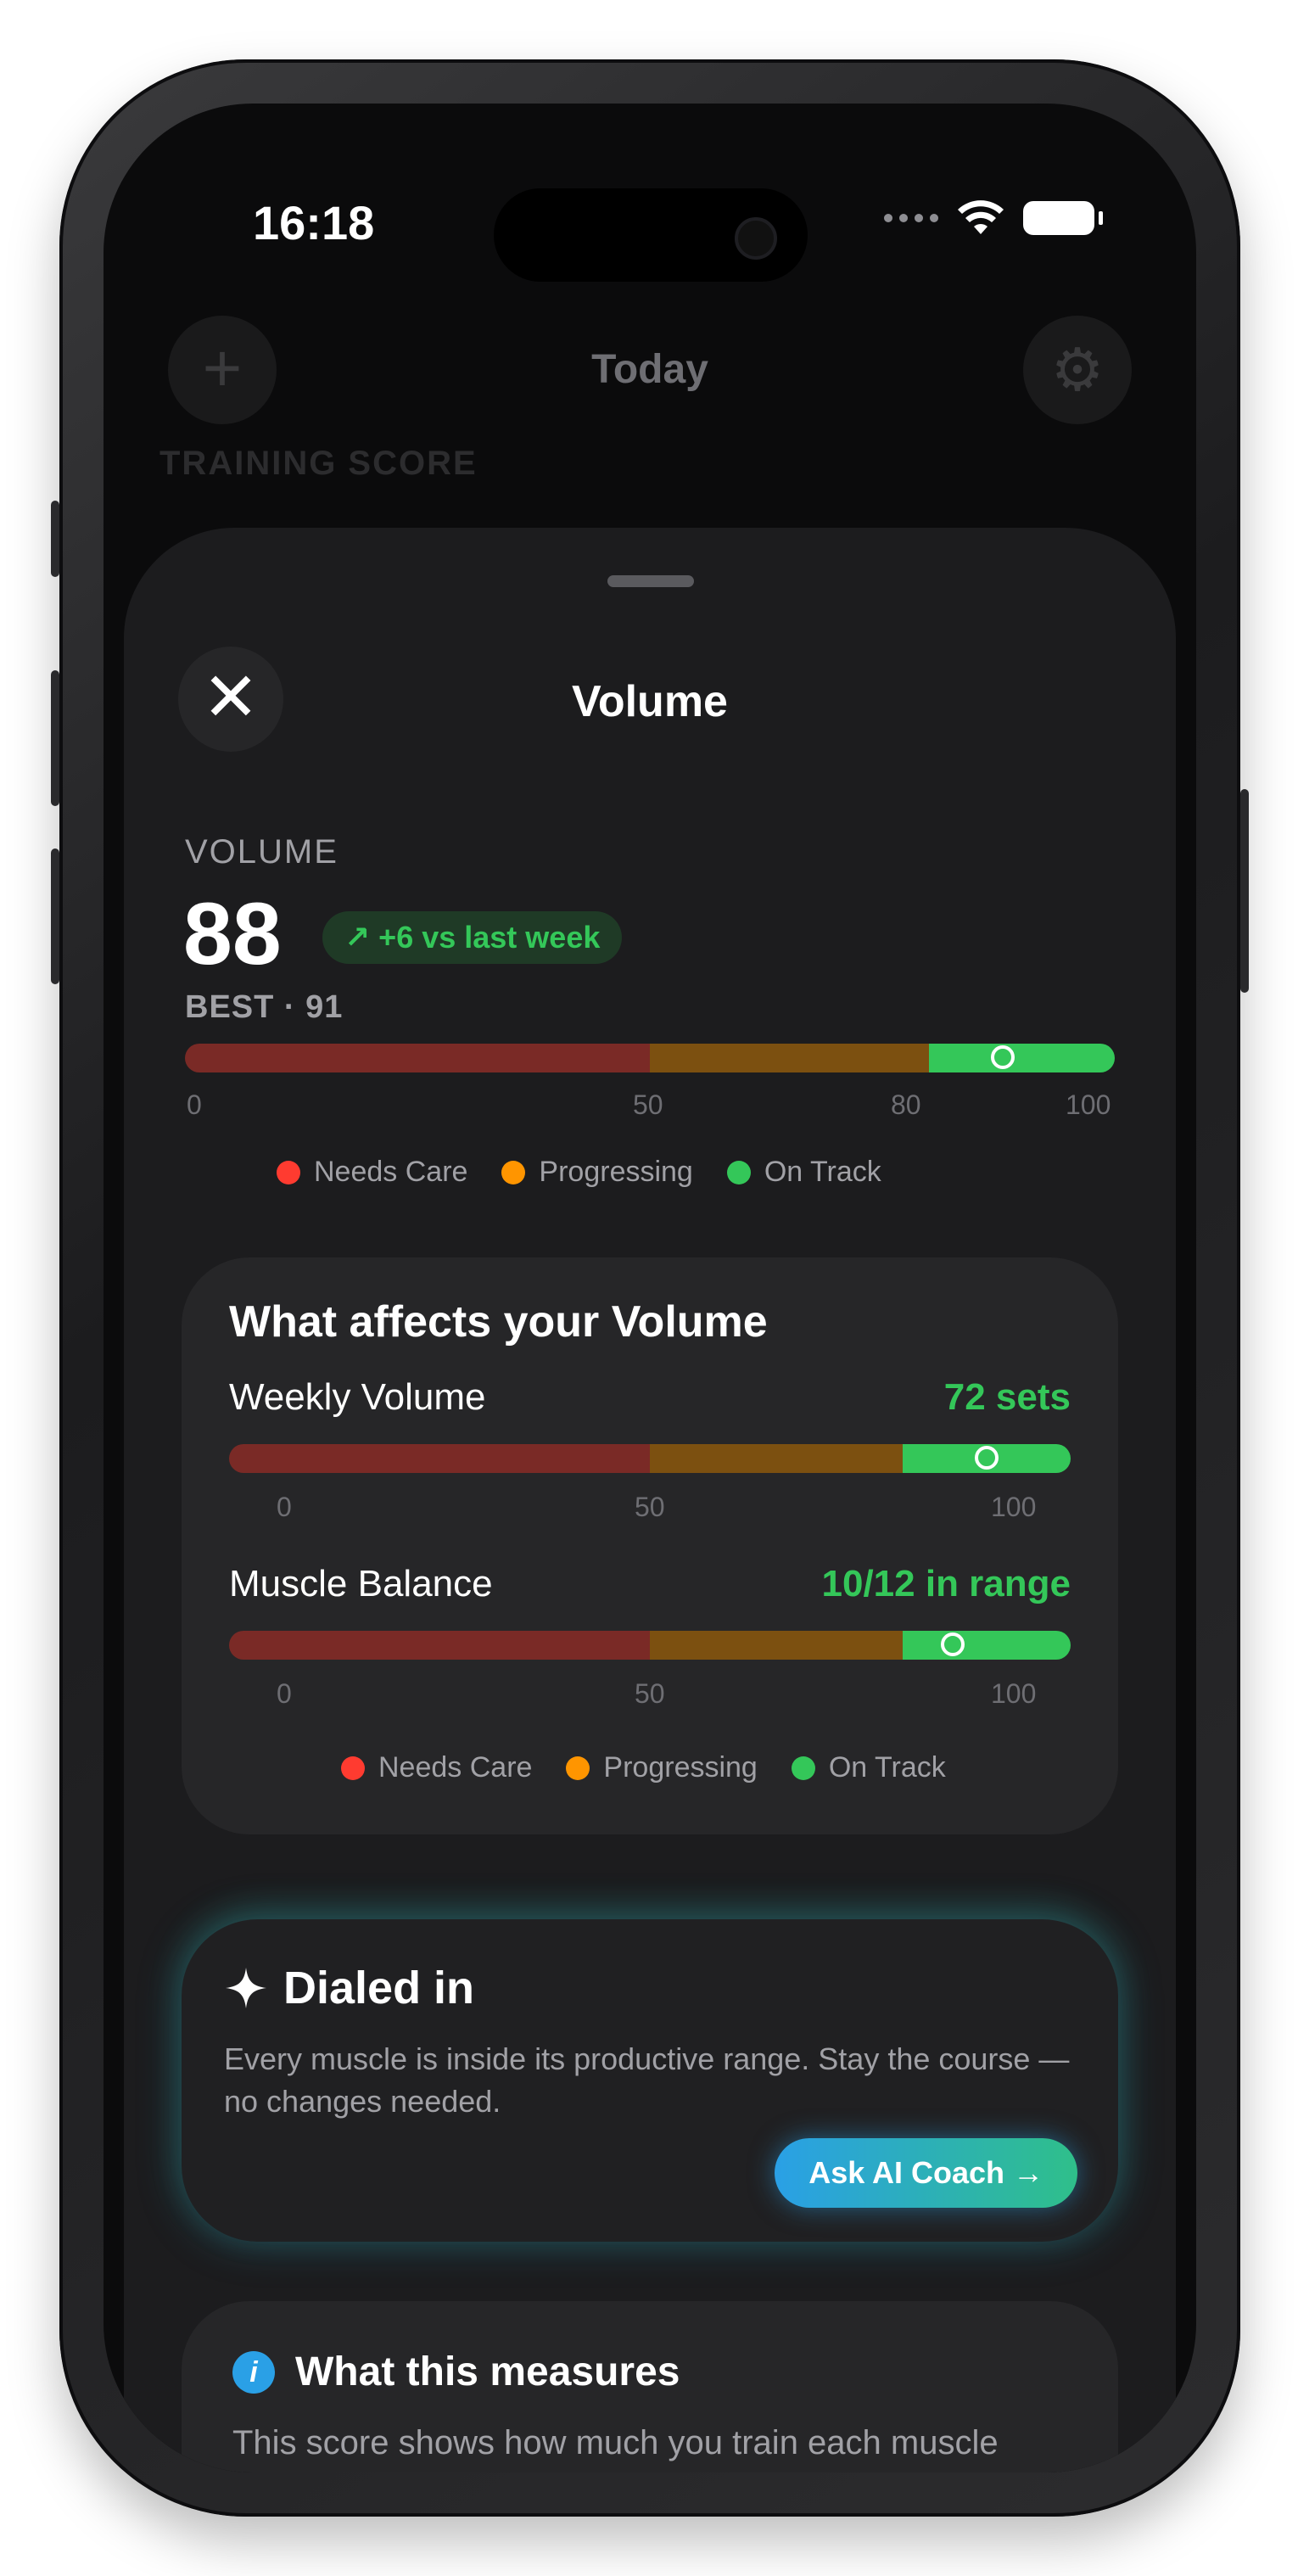 The image size is (1298, 2576). What do you see at coordinates (232, 934) in the screenshot?
I see `volume-value: 88` at bounding box center [232, 934].